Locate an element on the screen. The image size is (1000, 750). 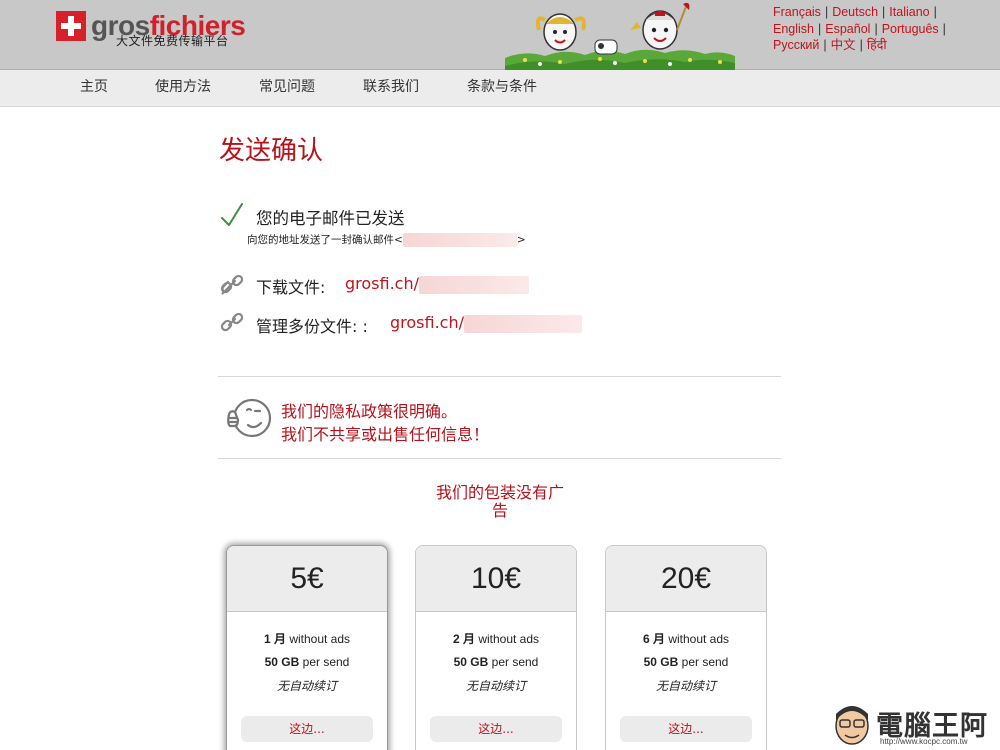
language-row-1: Français | Deutsch | Italiano | is located at coordinates (884, 12).